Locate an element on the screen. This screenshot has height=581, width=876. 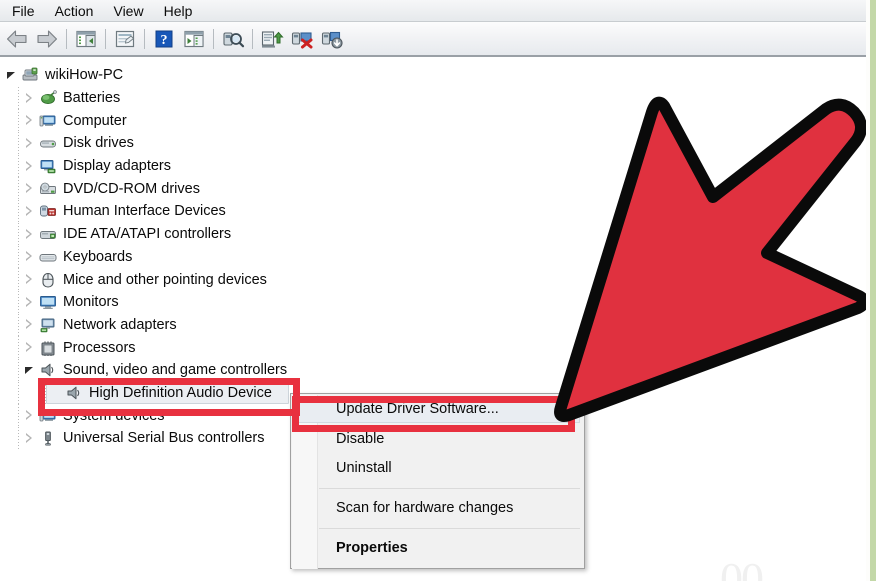
monitor-icon is located at coordinates (48, 302).